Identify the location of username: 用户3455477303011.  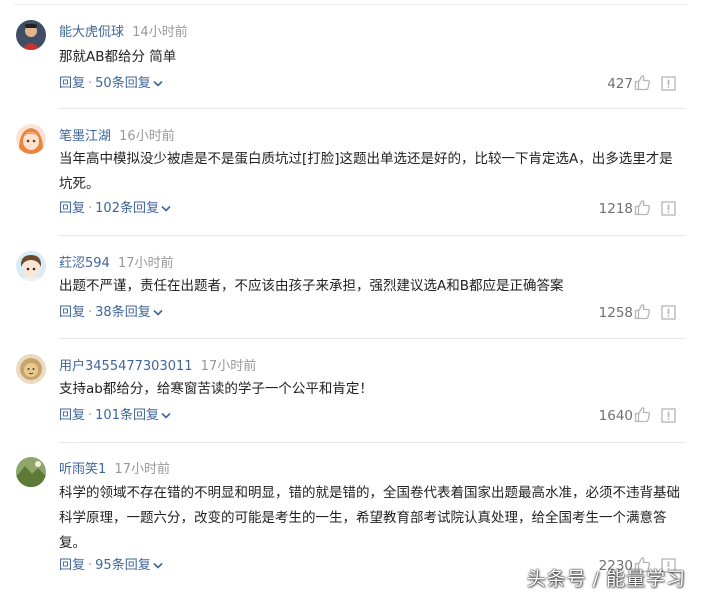
(126, 366).